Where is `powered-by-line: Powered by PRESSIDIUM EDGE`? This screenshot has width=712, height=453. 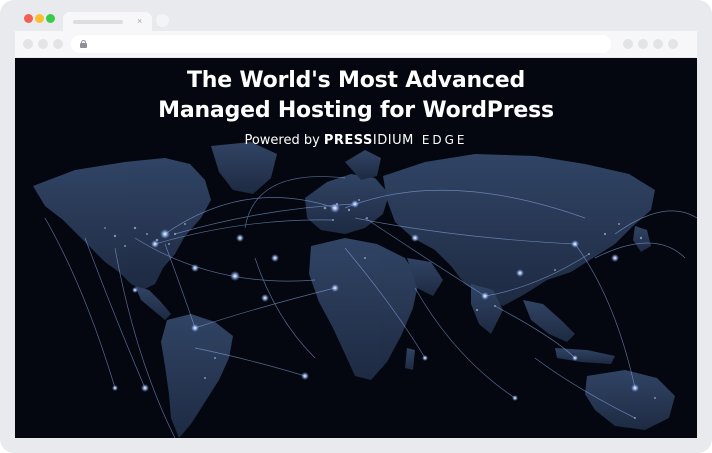 powered-by-line: Powered by PRESSIDIUM EDGE is located at coordinates (356, 140).